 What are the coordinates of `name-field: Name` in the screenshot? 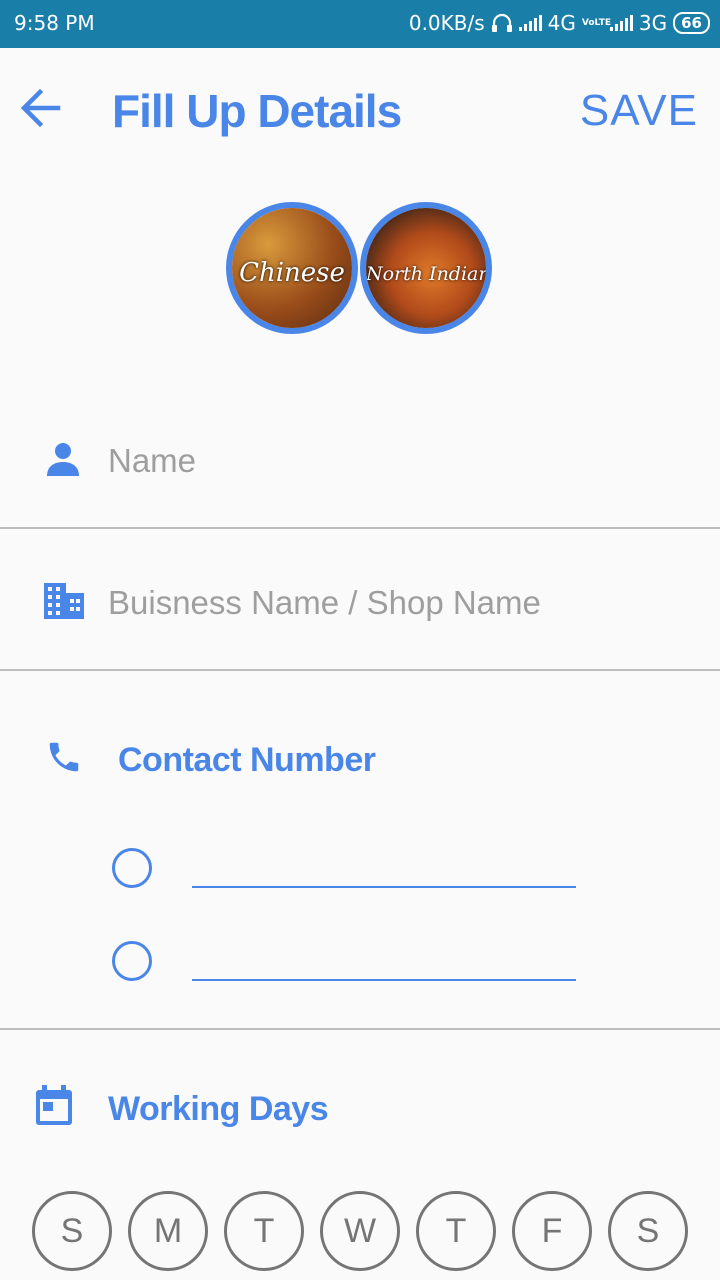 It's located at (152, 461).